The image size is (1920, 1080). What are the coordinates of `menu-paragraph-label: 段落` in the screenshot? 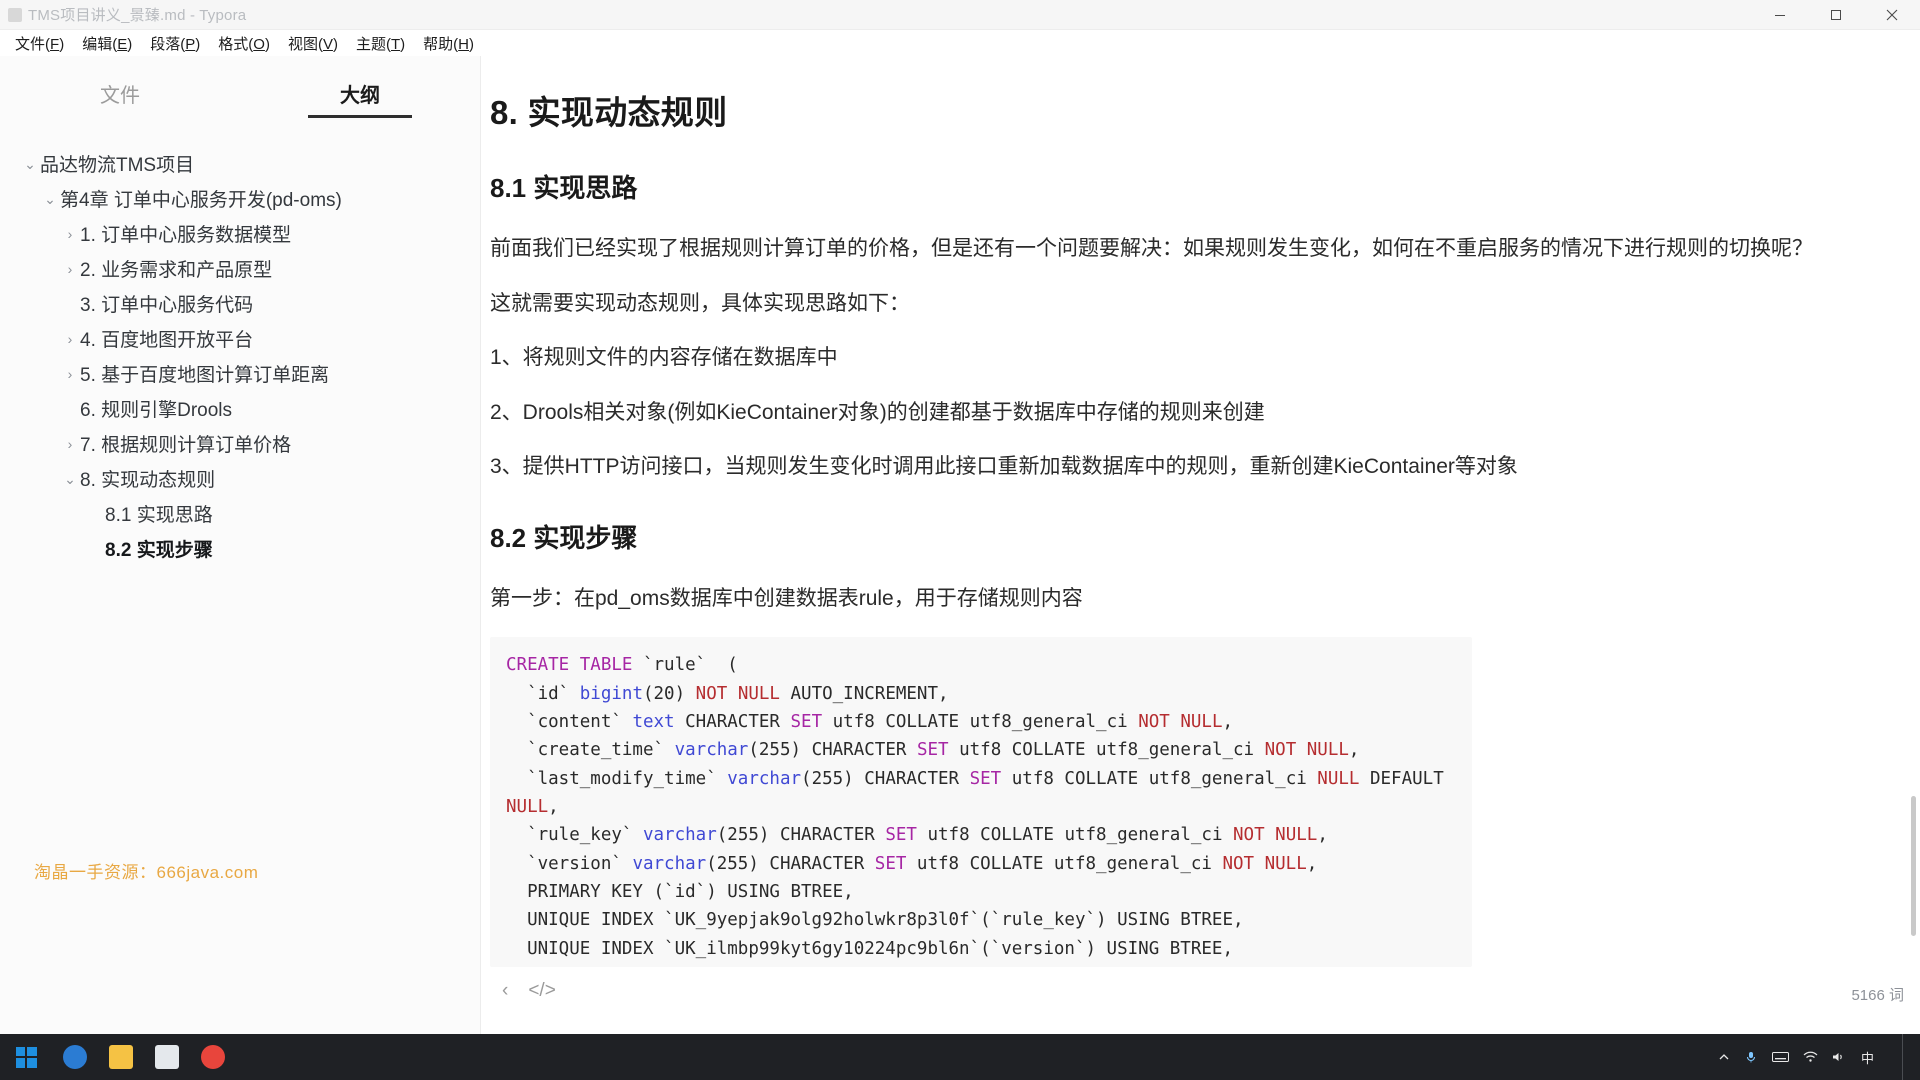 It's located at (165, 44).